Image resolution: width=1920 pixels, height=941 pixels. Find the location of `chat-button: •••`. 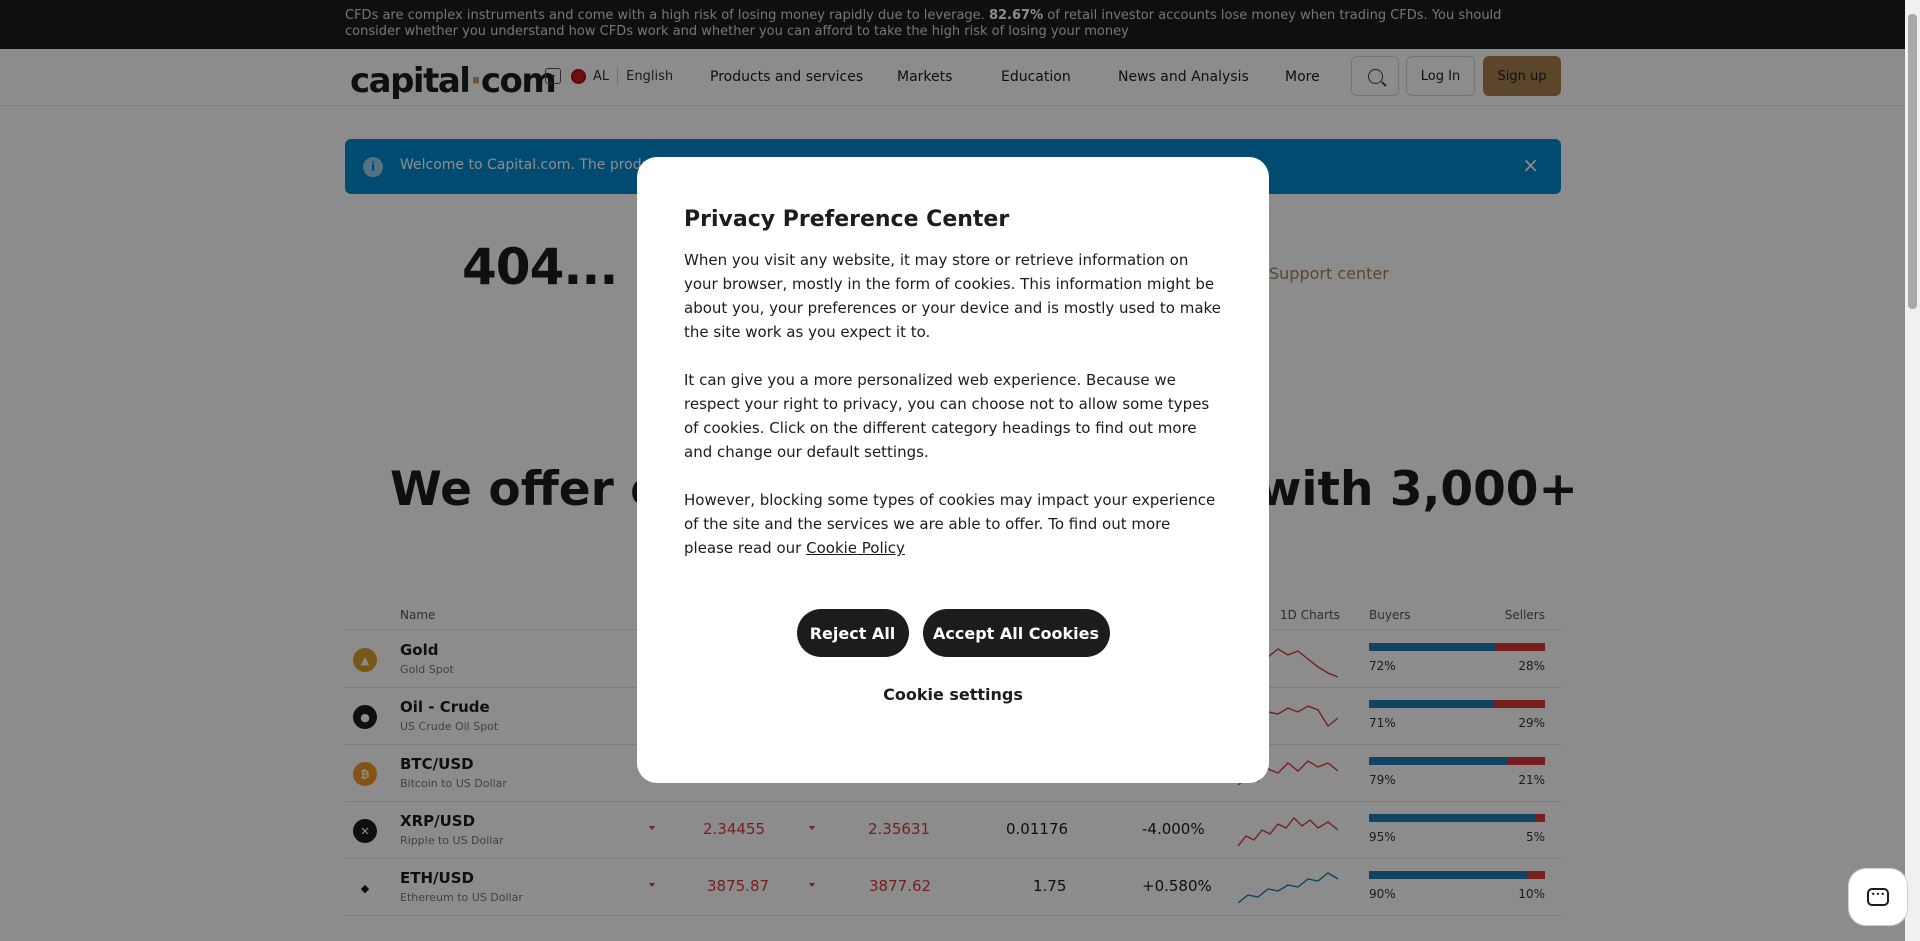

chat-button: ••• is located at coordinates (1878, 897).